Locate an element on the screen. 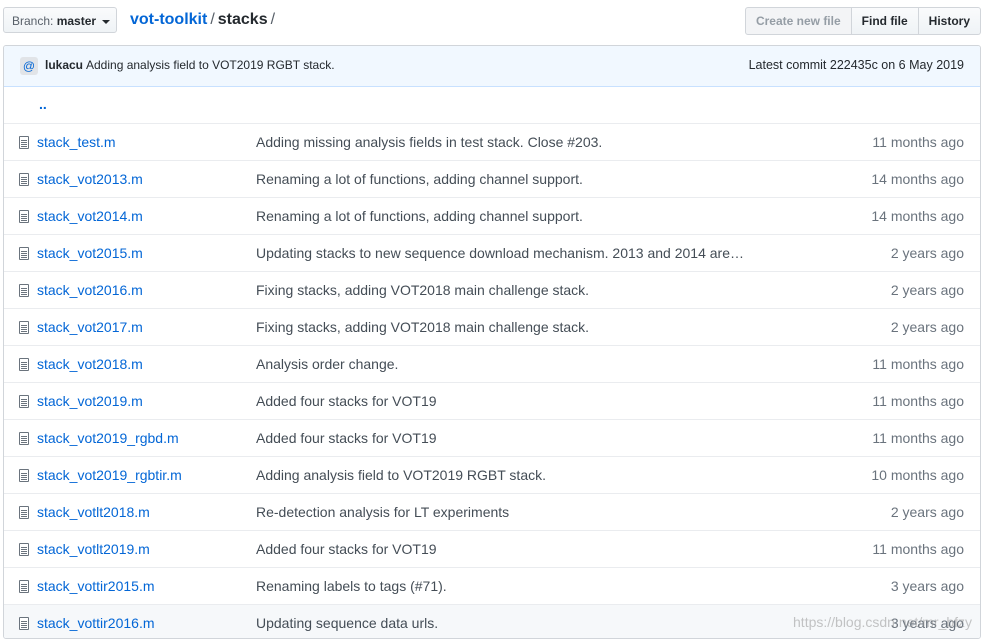 The image size is (985, 640). file-name-link: stack_vot2018.m is located at coordinates (90, 364).